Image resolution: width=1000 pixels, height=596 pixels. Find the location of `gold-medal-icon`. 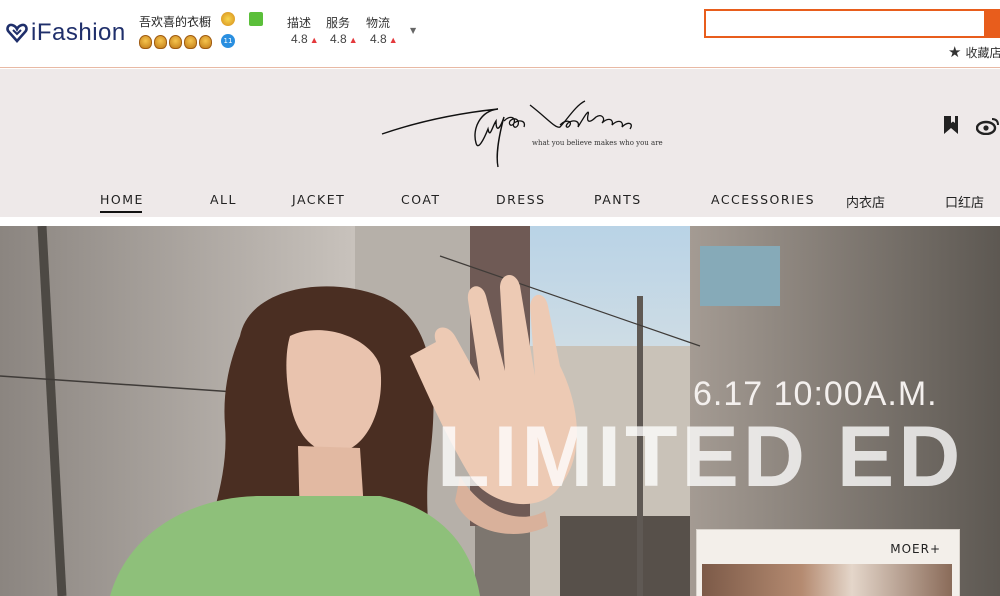

gold-medal-icon is located at coordinates (228, 19).